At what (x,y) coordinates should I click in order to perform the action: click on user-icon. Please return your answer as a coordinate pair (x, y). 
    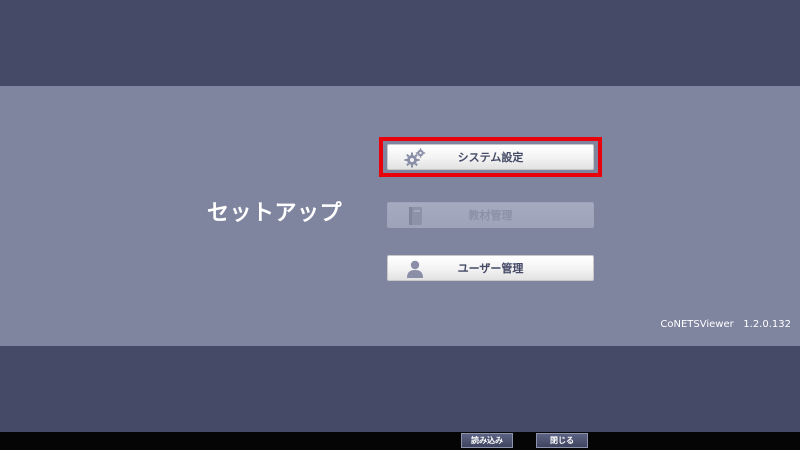
    Looking at the image, I should click on (415, 269).